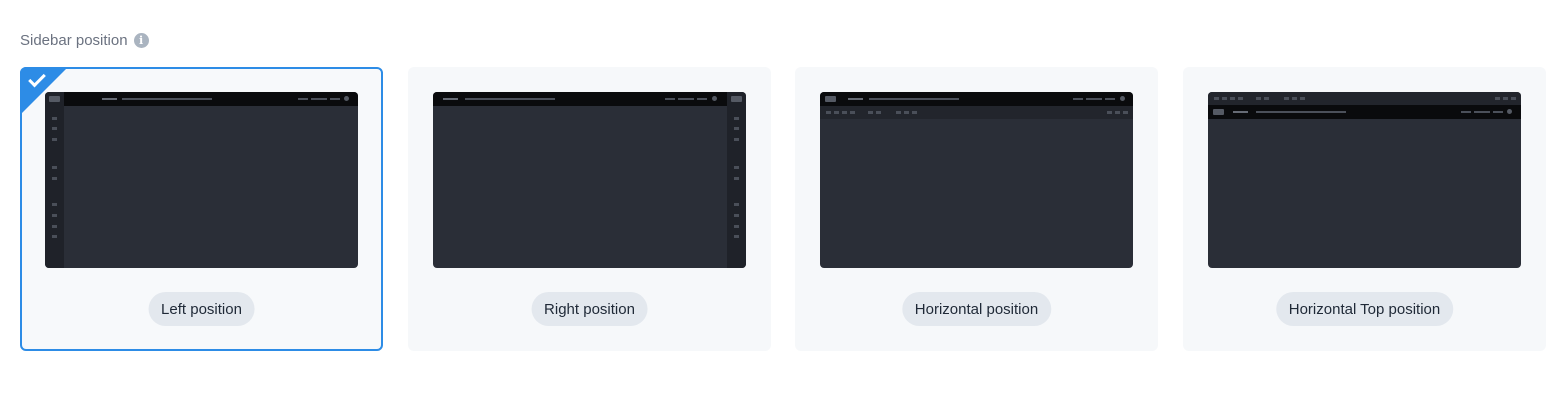  What do you see at coordinates (201, 309) in the screenshot?
I see `option-label: Left position` at bounding box center [201, 309].